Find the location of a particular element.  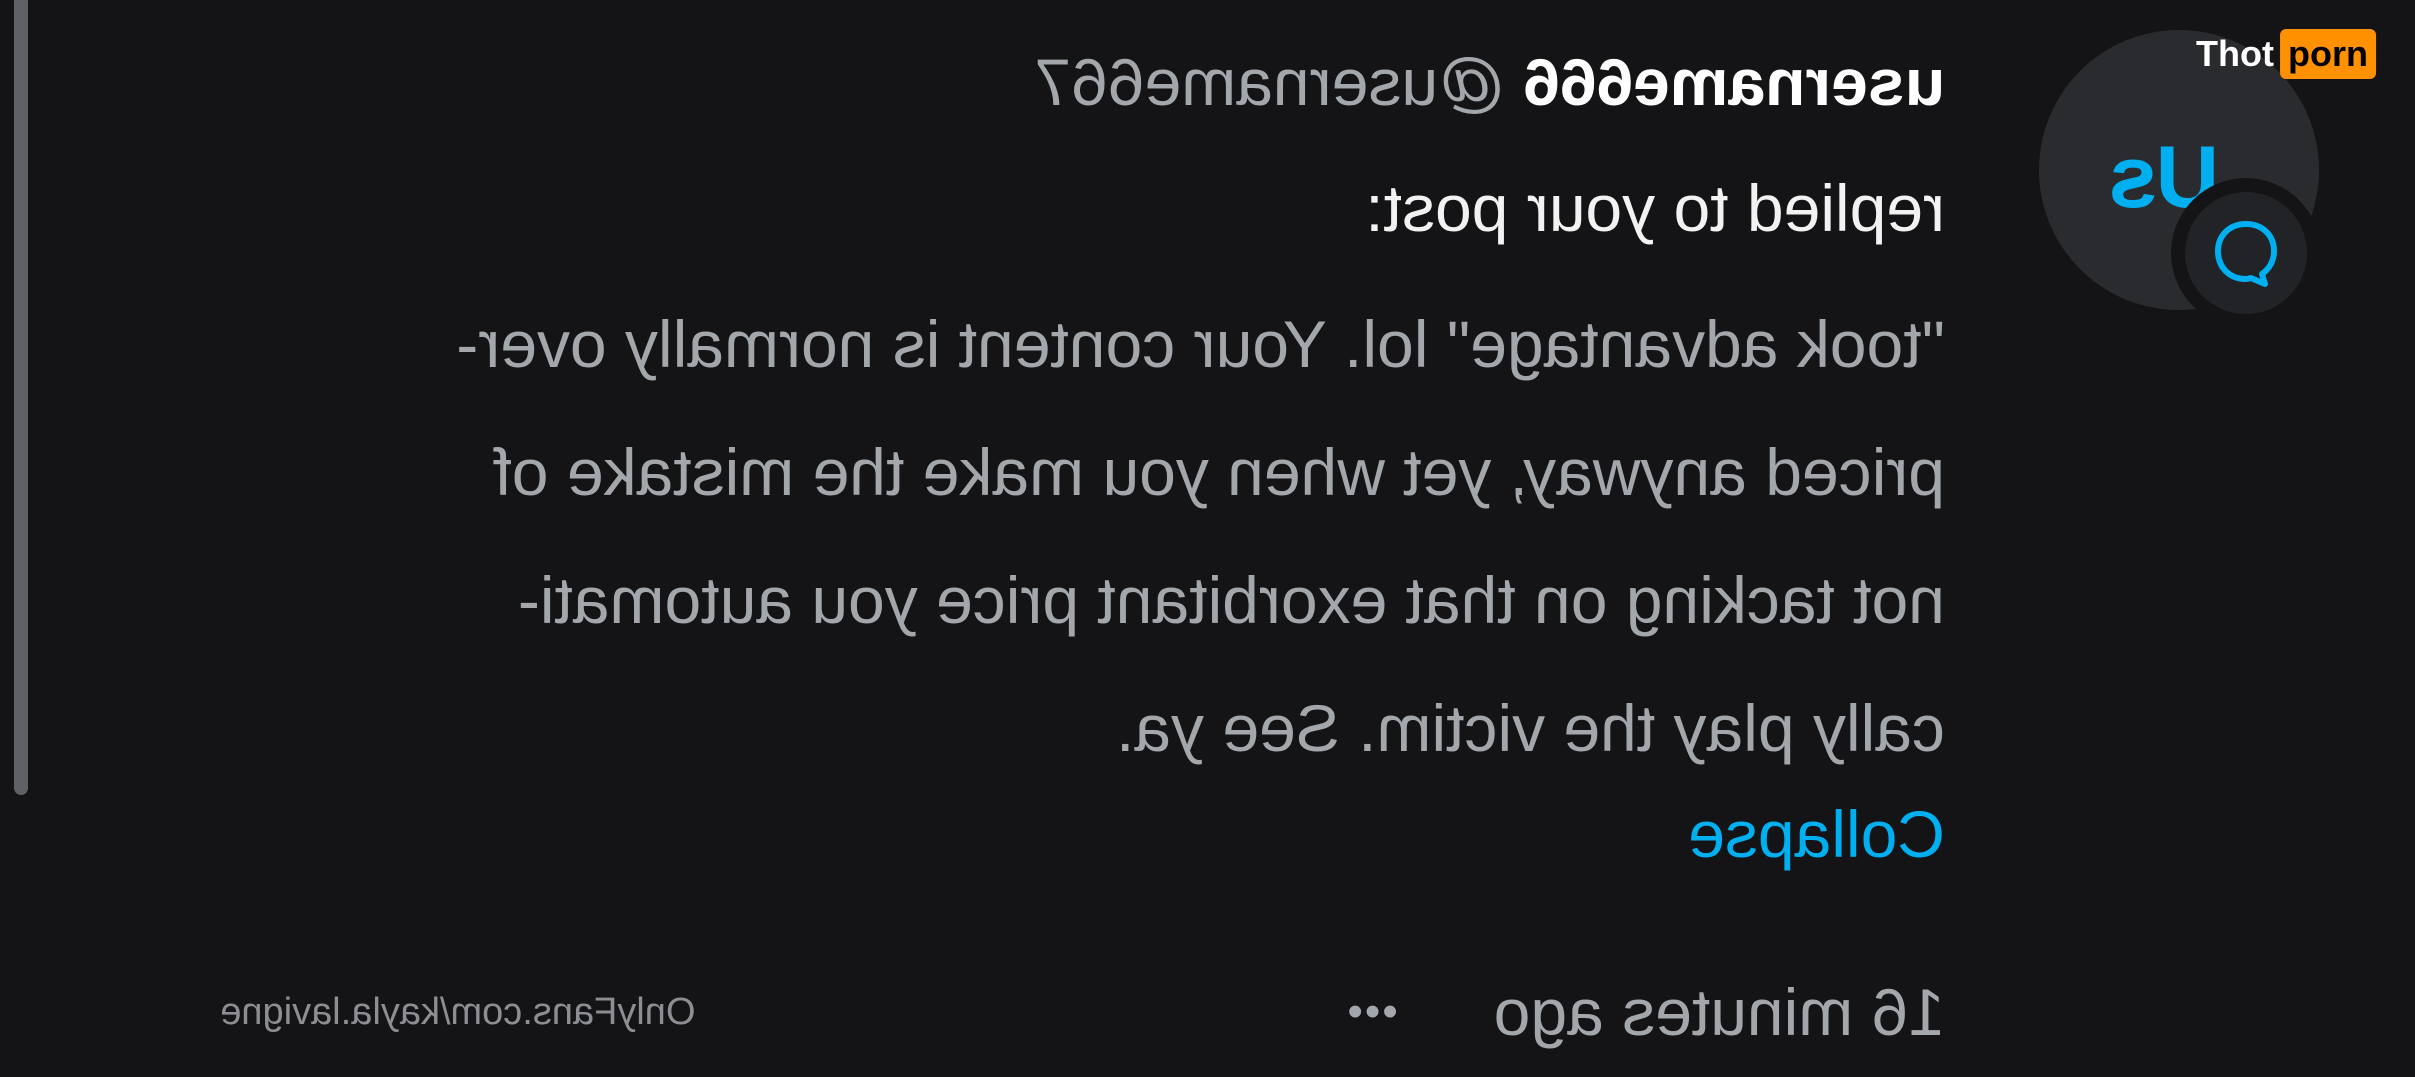

notification-header: username666@username667 is located at coordinates (1035, 82).